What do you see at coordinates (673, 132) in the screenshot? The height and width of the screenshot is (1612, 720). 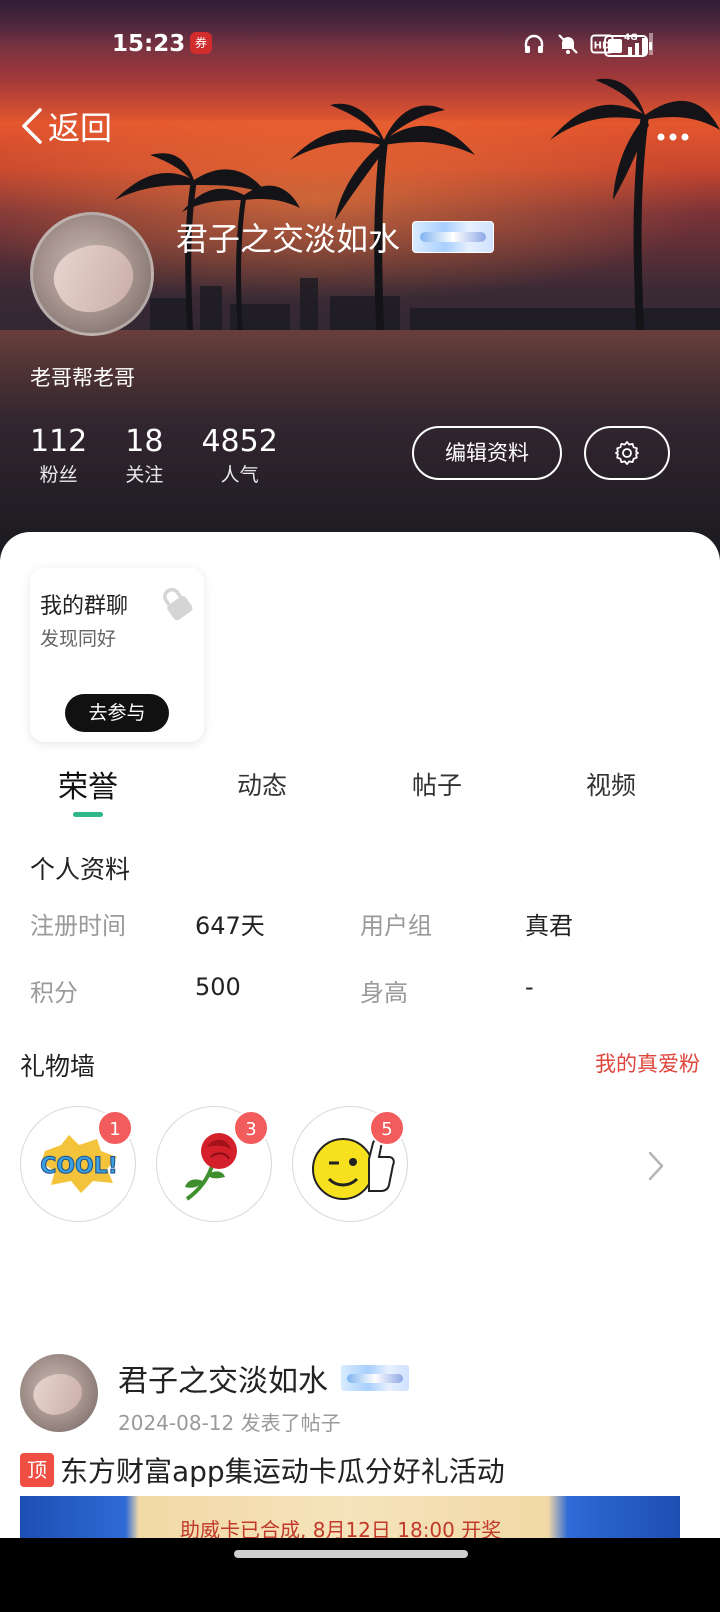 I see `more-options-button` at bounding box center [673, 132].